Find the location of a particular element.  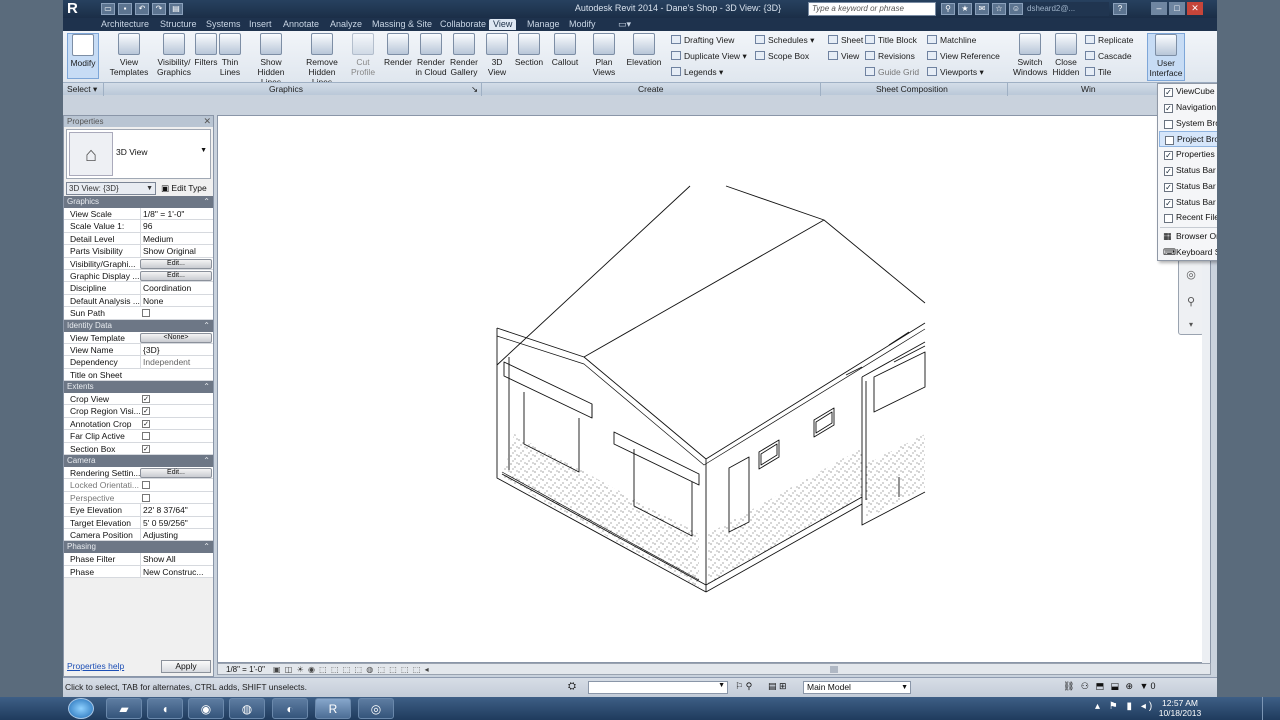

type-selector: ⌂ 3D View ▼ is located at coordinates (138, 154).